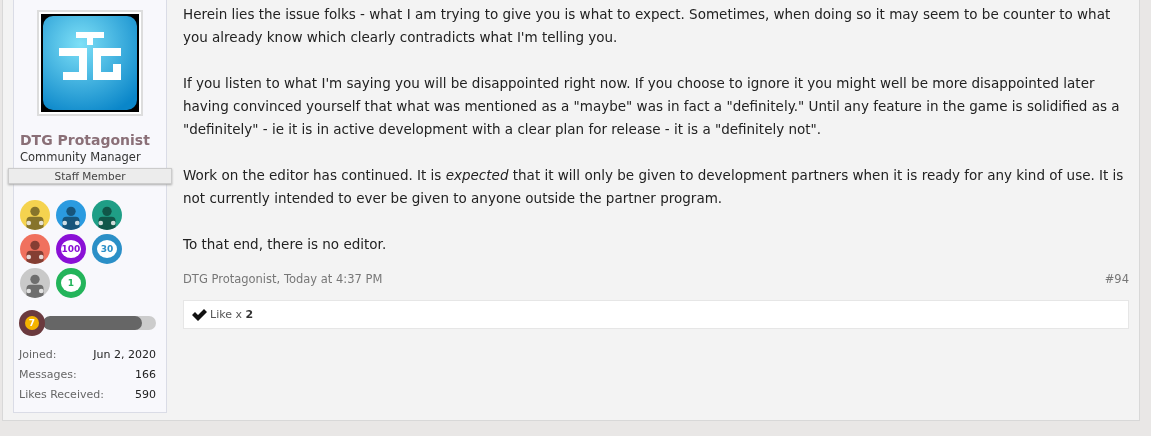 This screenshot has height=436, width=1151. What do you see at coordinates (652, 106) in the screenshot?
I see `message-paragraph: If you listen to what I'm saying you will be disappointed right now. If you choose to ignore it you might well be more disappointed later having convinced yourself that what was mentioned as a "maybe" was in fact a "definitely." Until any feature in the game is solidified as a "definitely" - ie it is in active development with a clear plan for release - it is a "definitely not".` at bounding box center [652, 106].